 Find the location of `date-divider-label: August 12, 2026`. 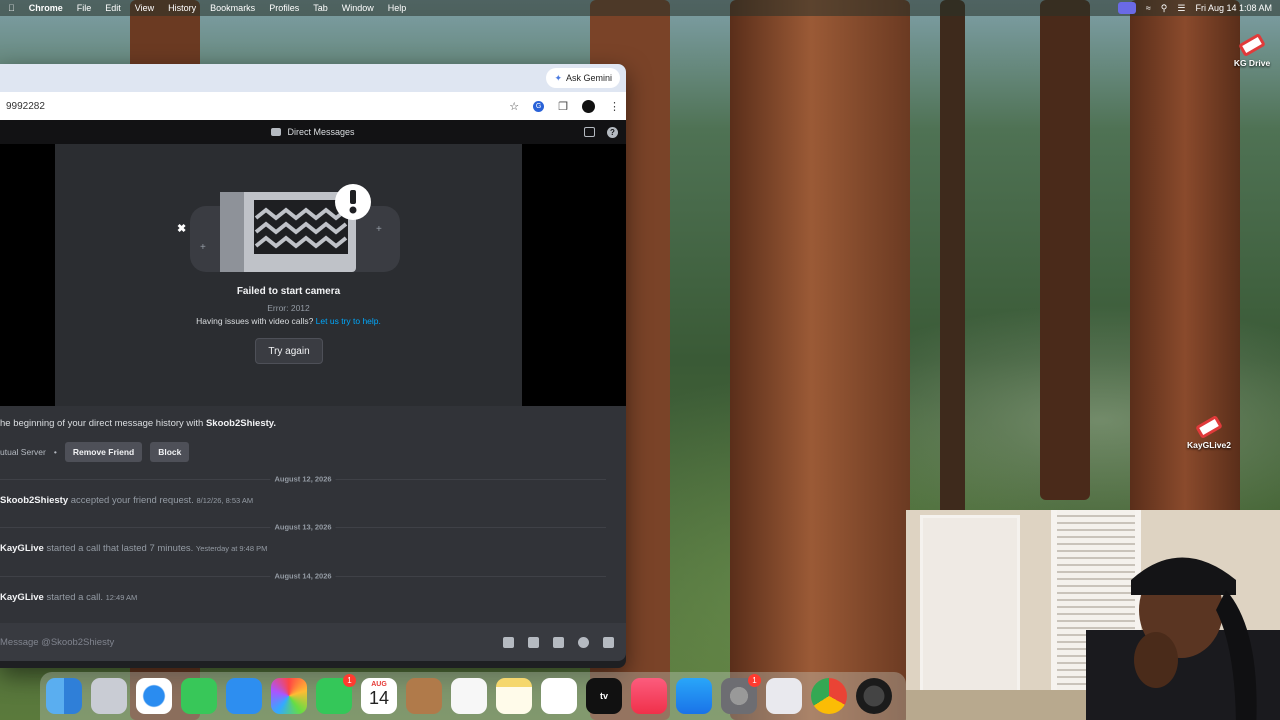

date-divider-label: August 12, 2026 is located at coordinates (303, 479).